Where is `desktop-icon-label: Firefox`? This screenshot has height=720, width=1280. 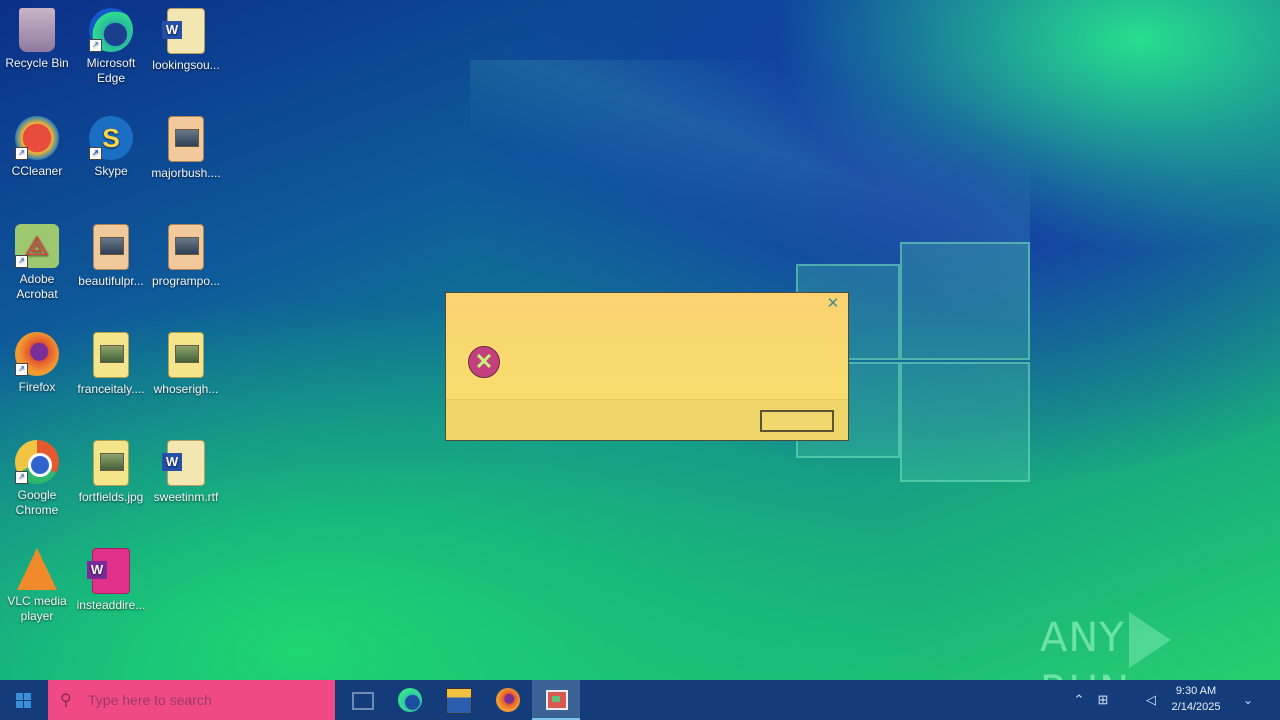 desktop-icon-label: Firefox is located at coordinates (37, 387).